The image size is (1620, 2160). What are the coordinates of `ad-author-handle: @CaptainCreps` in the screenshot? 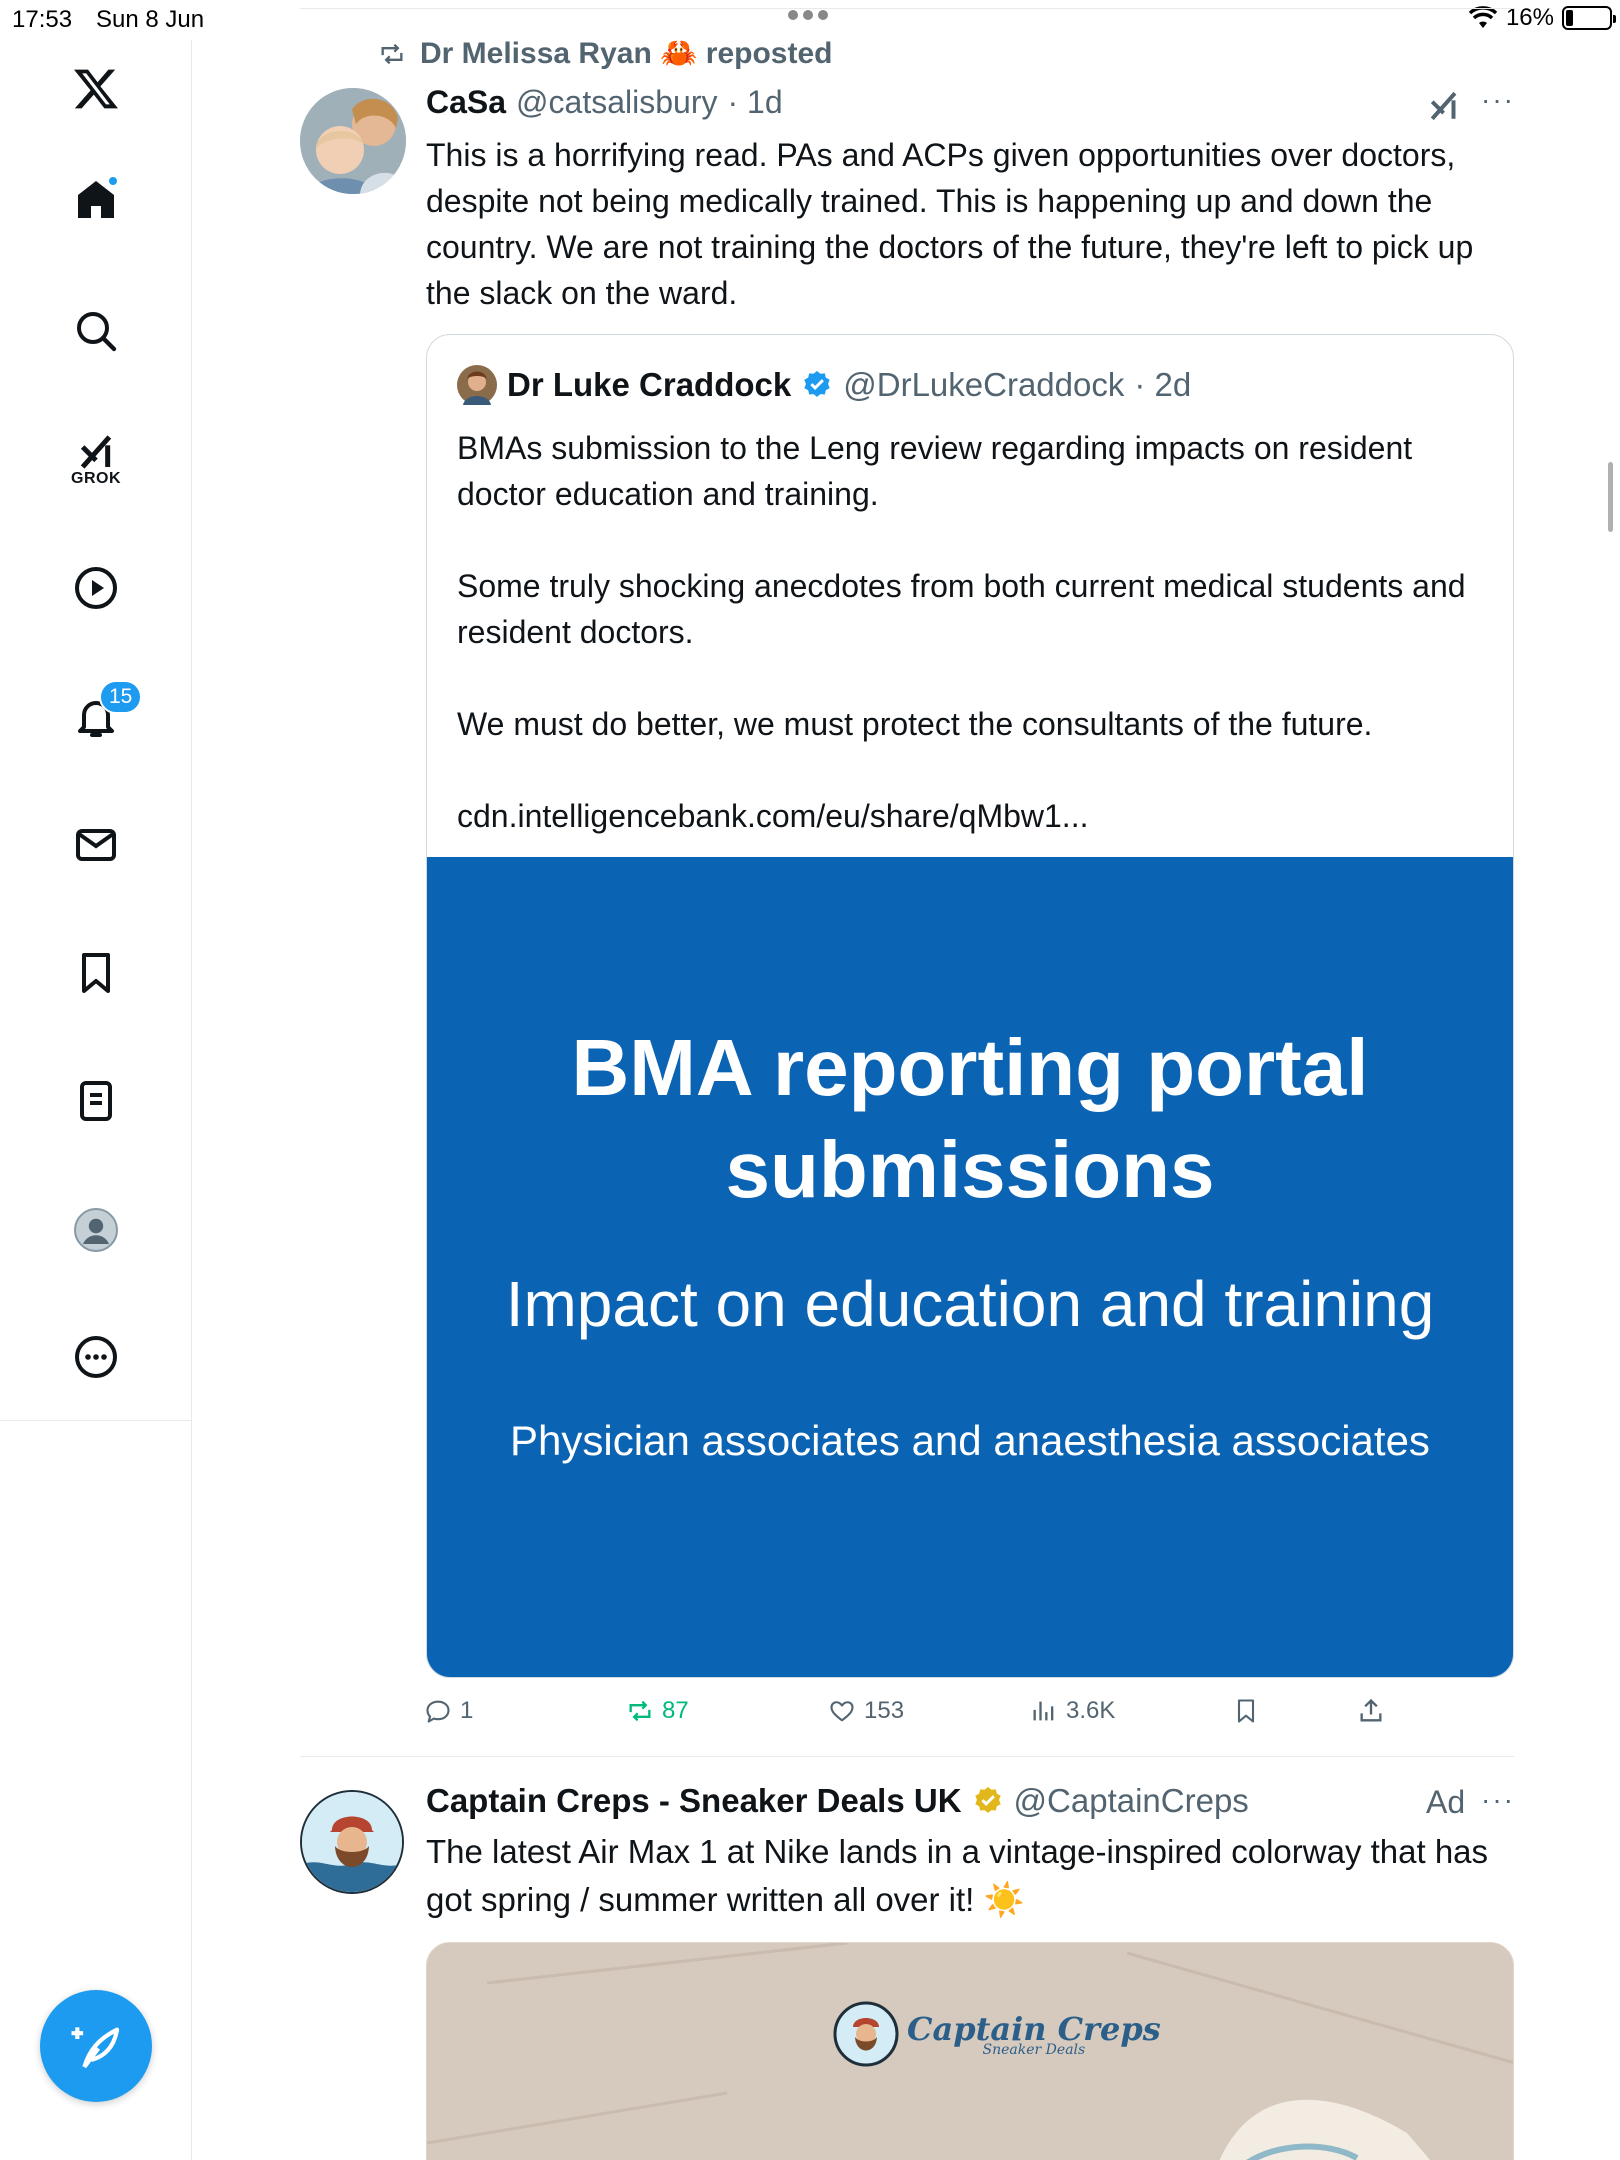 It's located at (1131, 1801).